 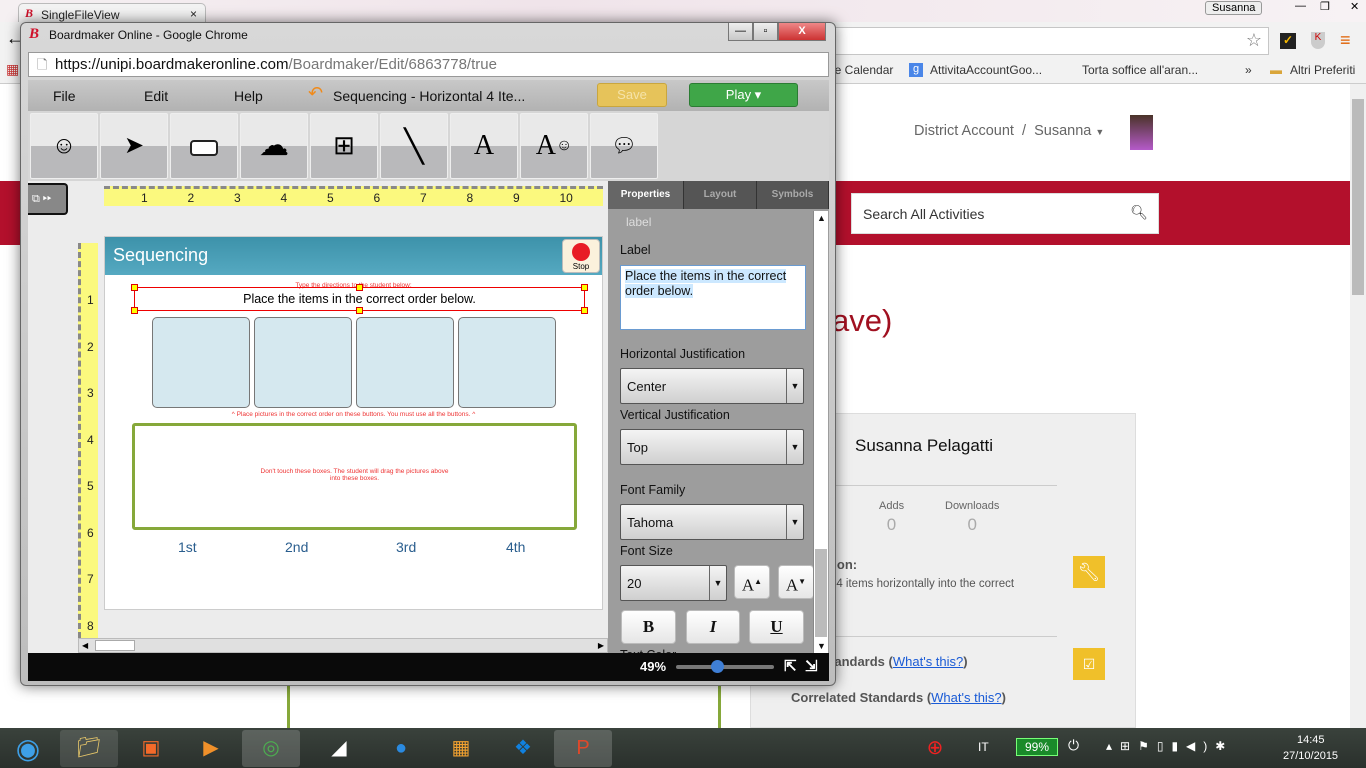 I want to click on save-button: Save, so click(x=632, y=95).